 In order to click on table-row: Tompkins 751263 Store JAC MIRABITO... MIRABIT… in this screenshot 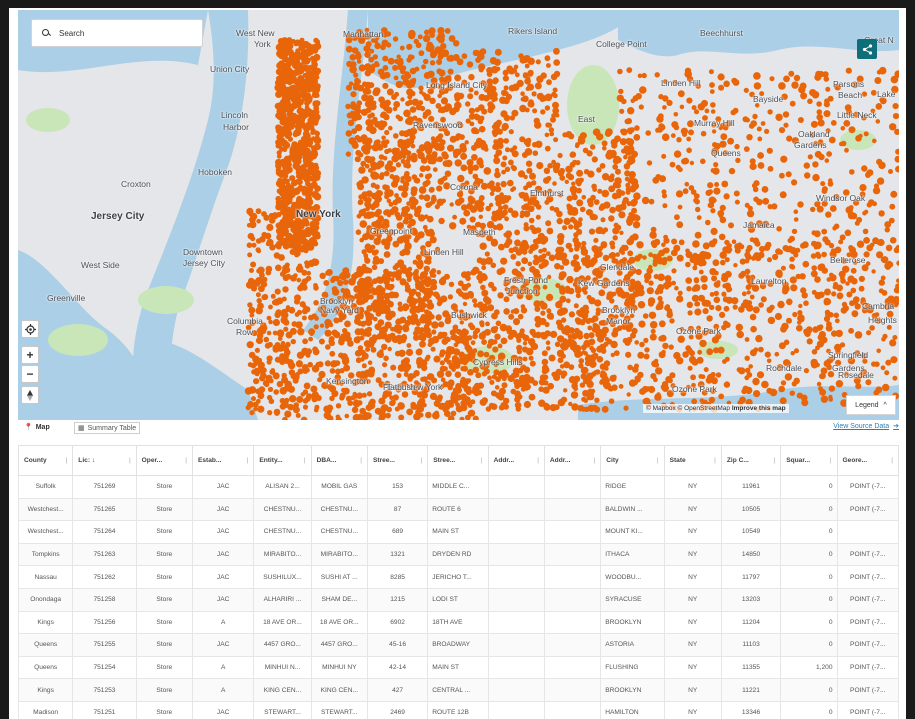, I will do `click(458, 554)`.